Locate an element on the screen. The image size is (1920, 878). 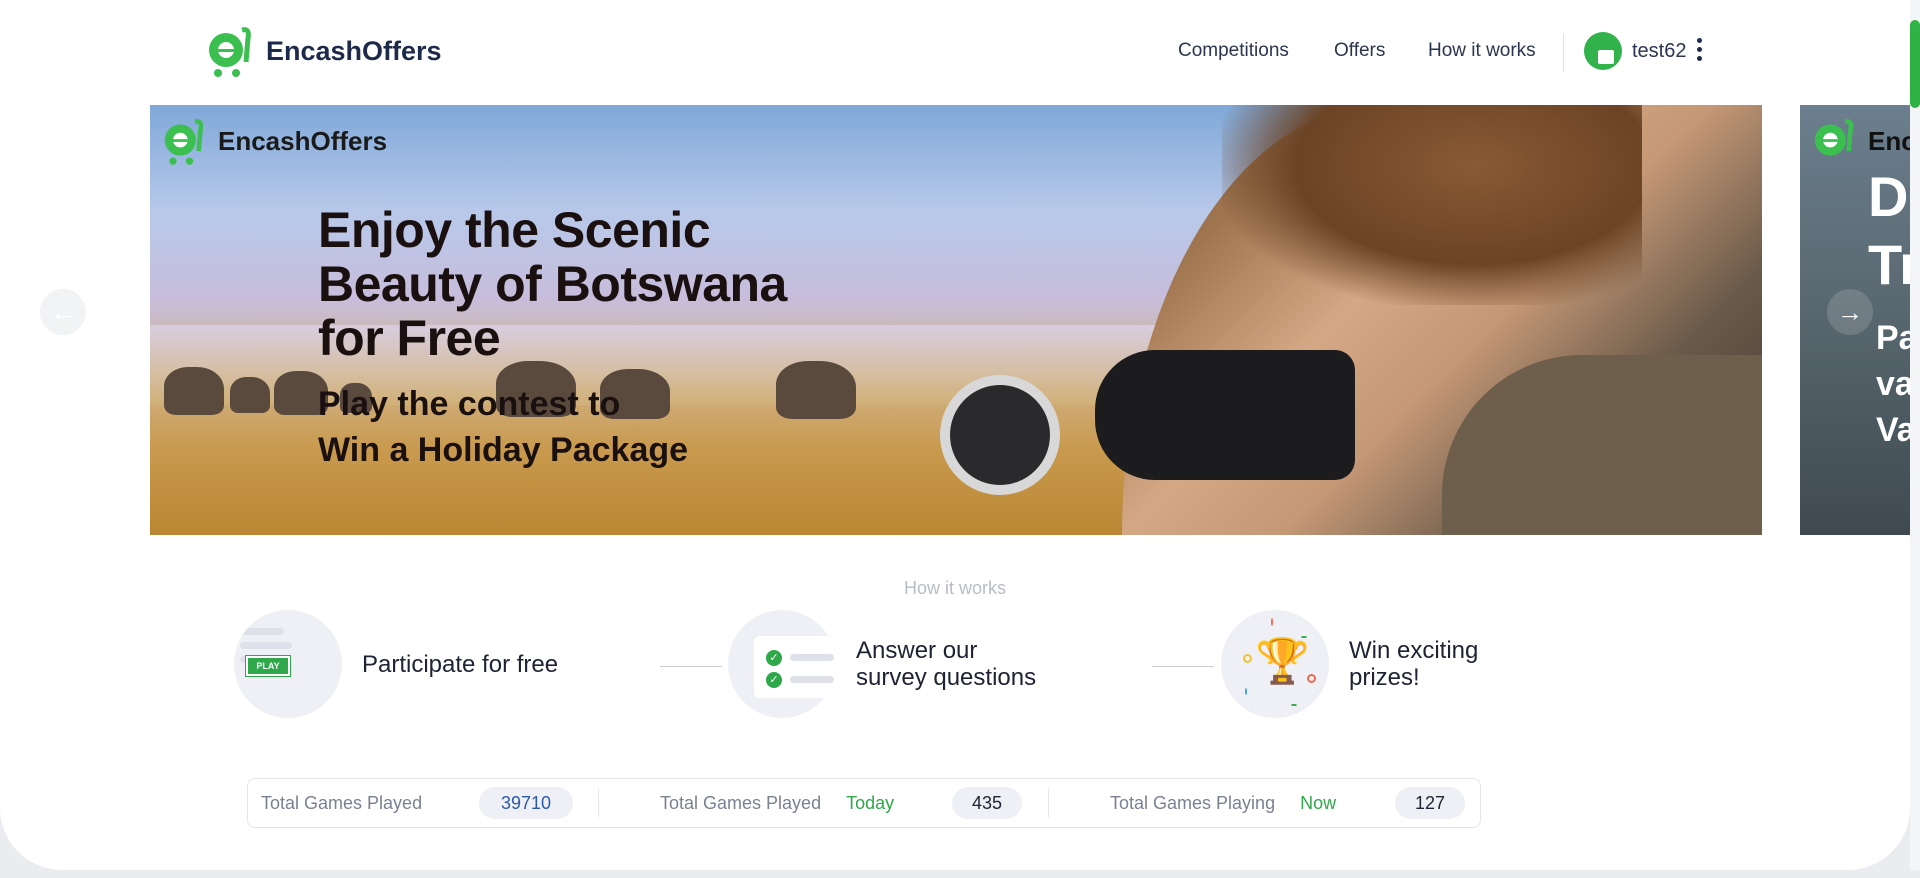
play-illustration-icon: PLAY is located at coordinates (288, 664).